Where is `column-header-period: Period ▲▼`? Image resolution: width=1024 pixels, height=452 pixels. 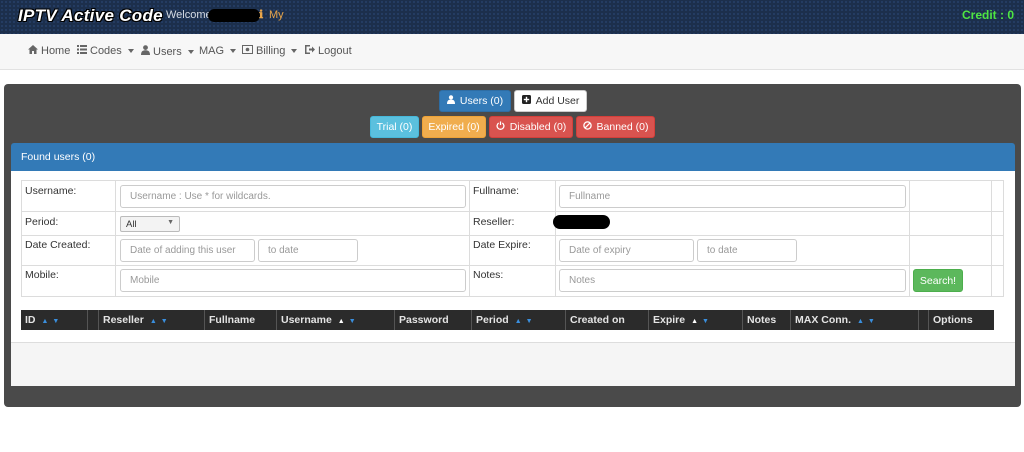
column-header-period: Period ▲▼ is located at coordinates (518, 320).